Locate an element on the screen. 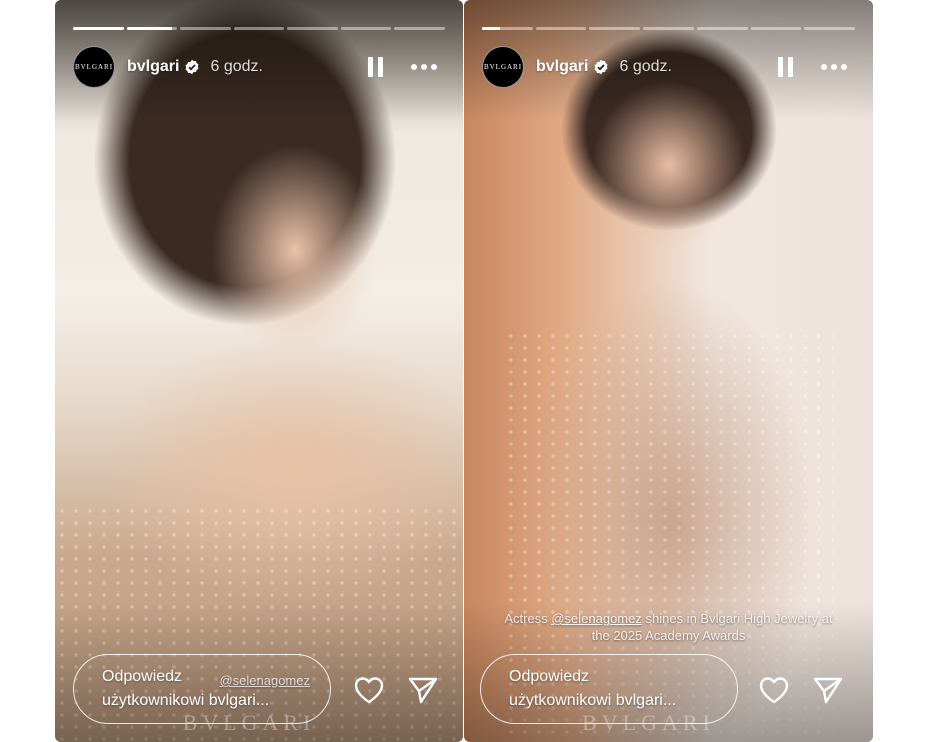 Image resolution: width=927 pixels, height=742 pixels. caption-mention: @selenagomez is located at coordinates (596, 618).